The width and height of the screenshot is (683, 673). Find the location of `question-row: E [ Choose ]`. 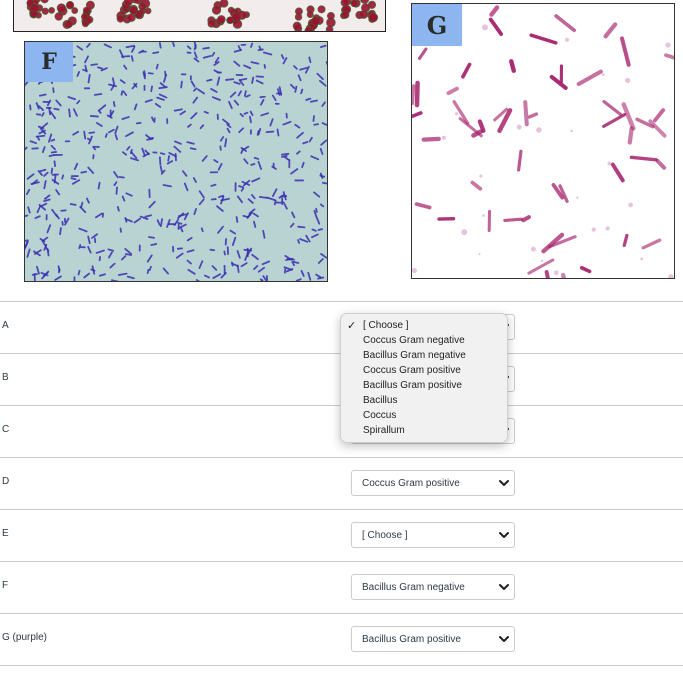

question-row: E [ Choose ] is located at coordinates (341, 535).